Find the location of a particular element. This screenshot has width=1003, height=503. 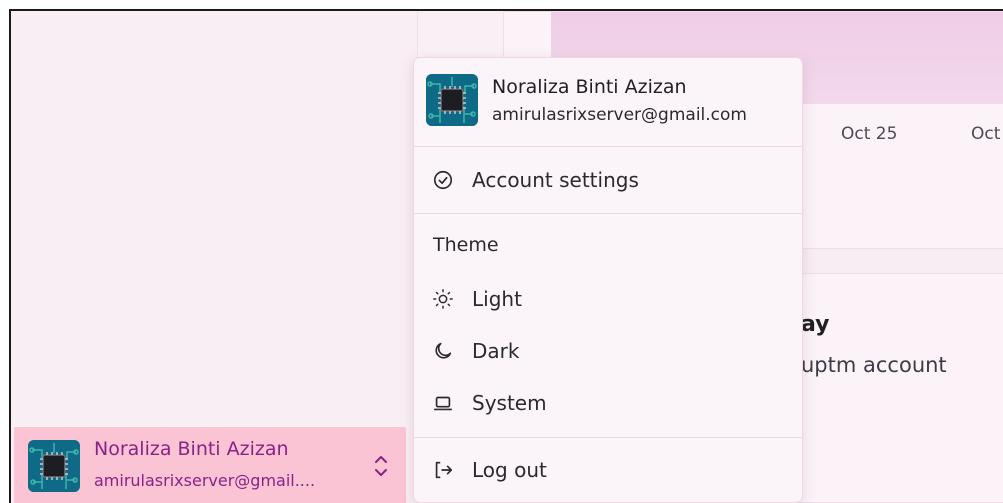

sun-icon is located at coordinates (443, 299).